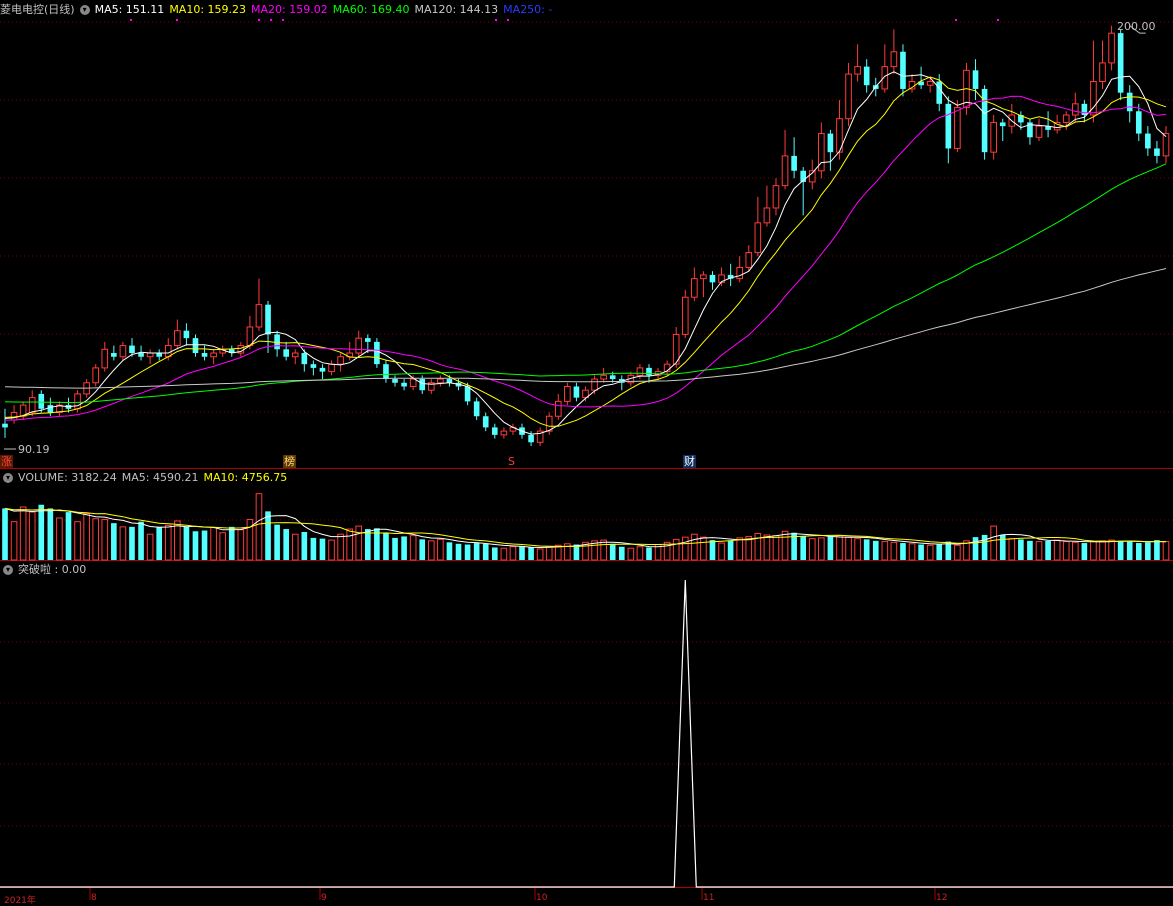  I want to click on volume-label: VOLUME: 3182.24, so click(67, 477).